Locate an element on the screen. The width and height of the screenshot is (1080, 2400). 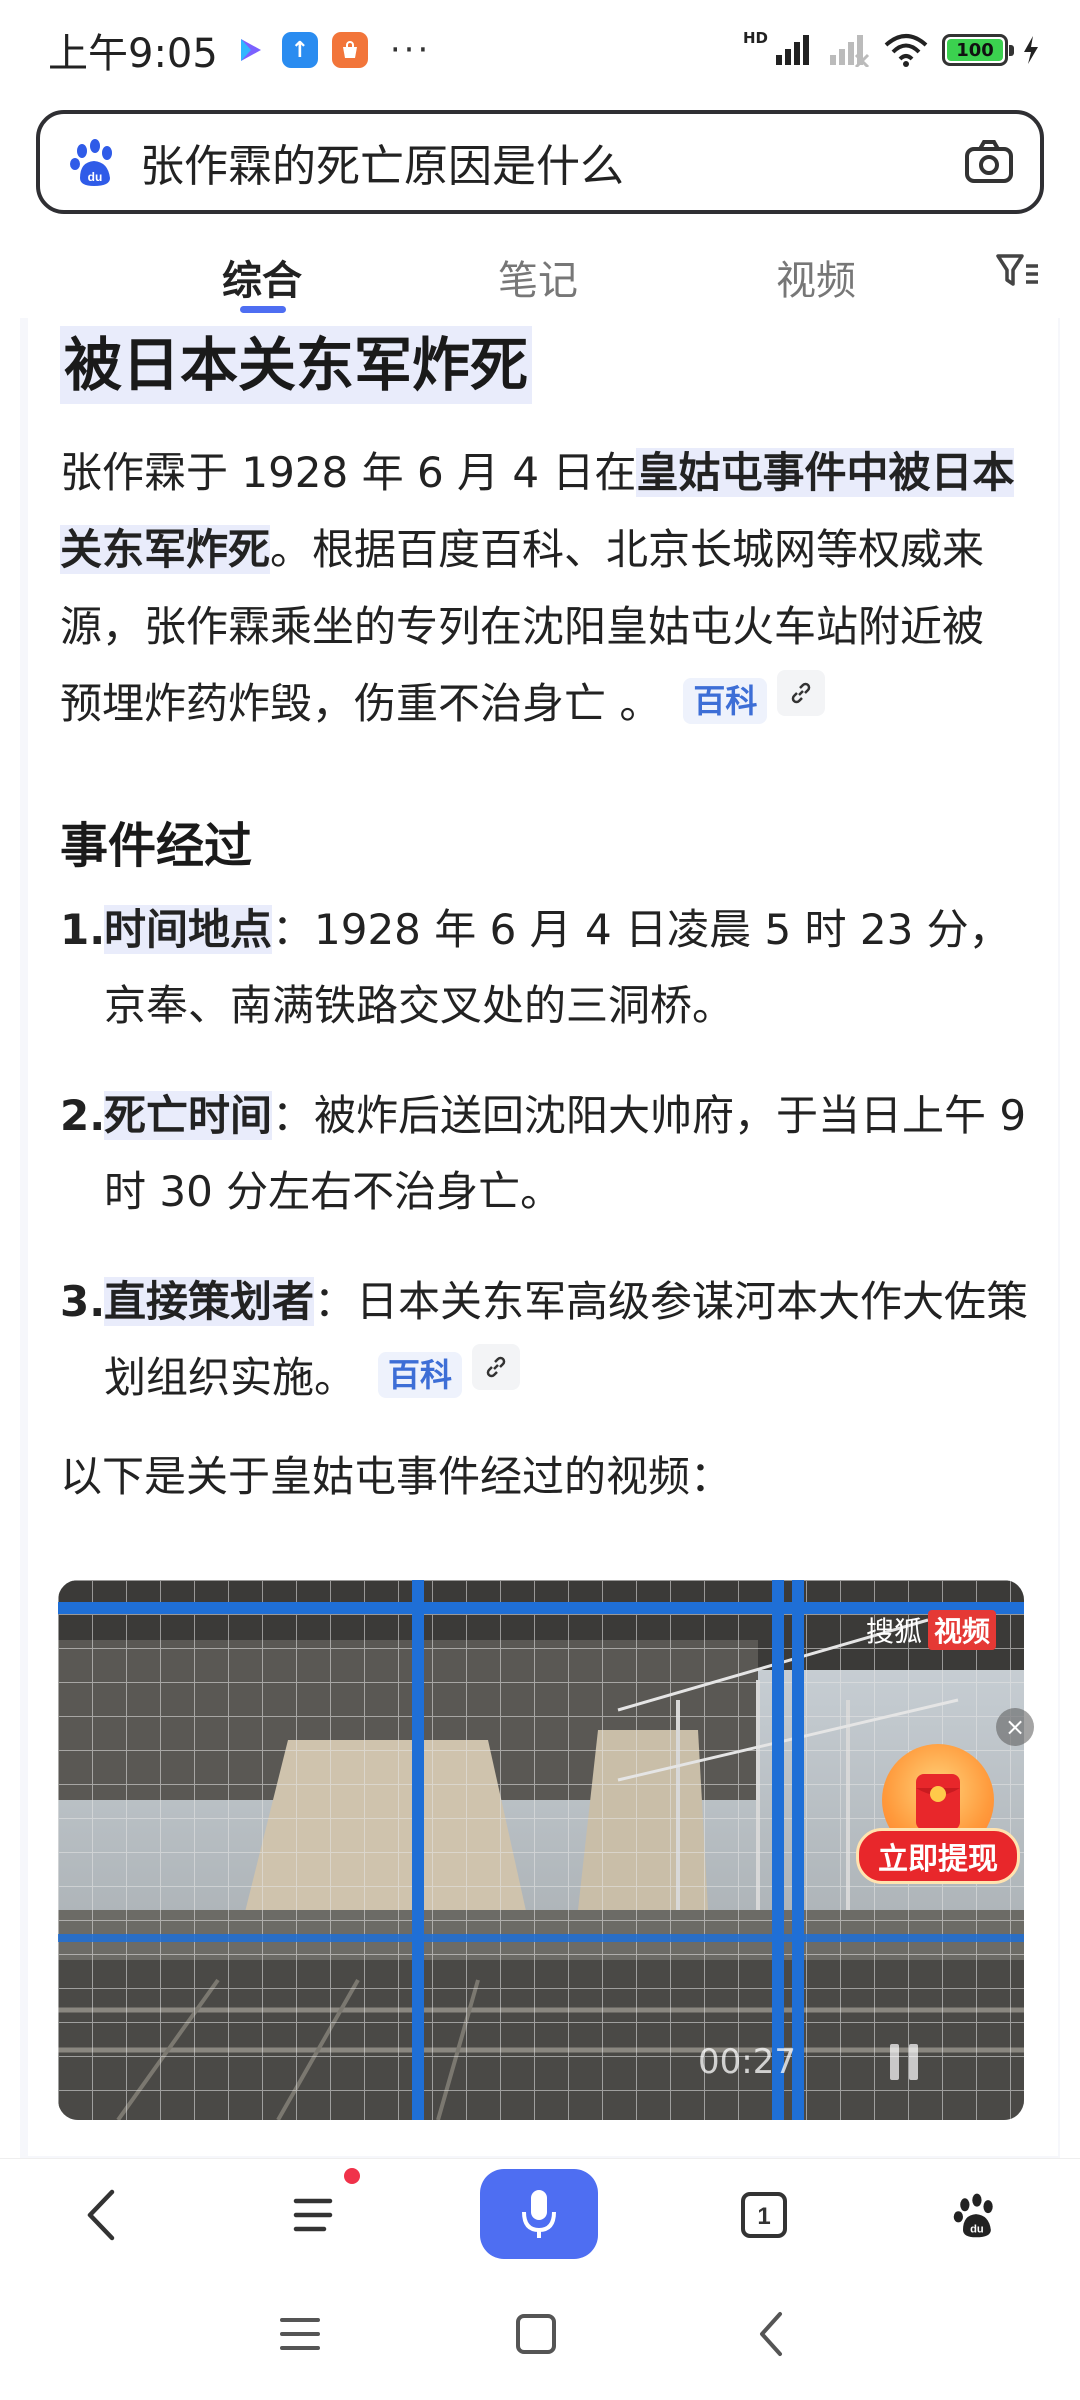
status-app-icons: ↑ ··· is located at coordinates (331, 50).